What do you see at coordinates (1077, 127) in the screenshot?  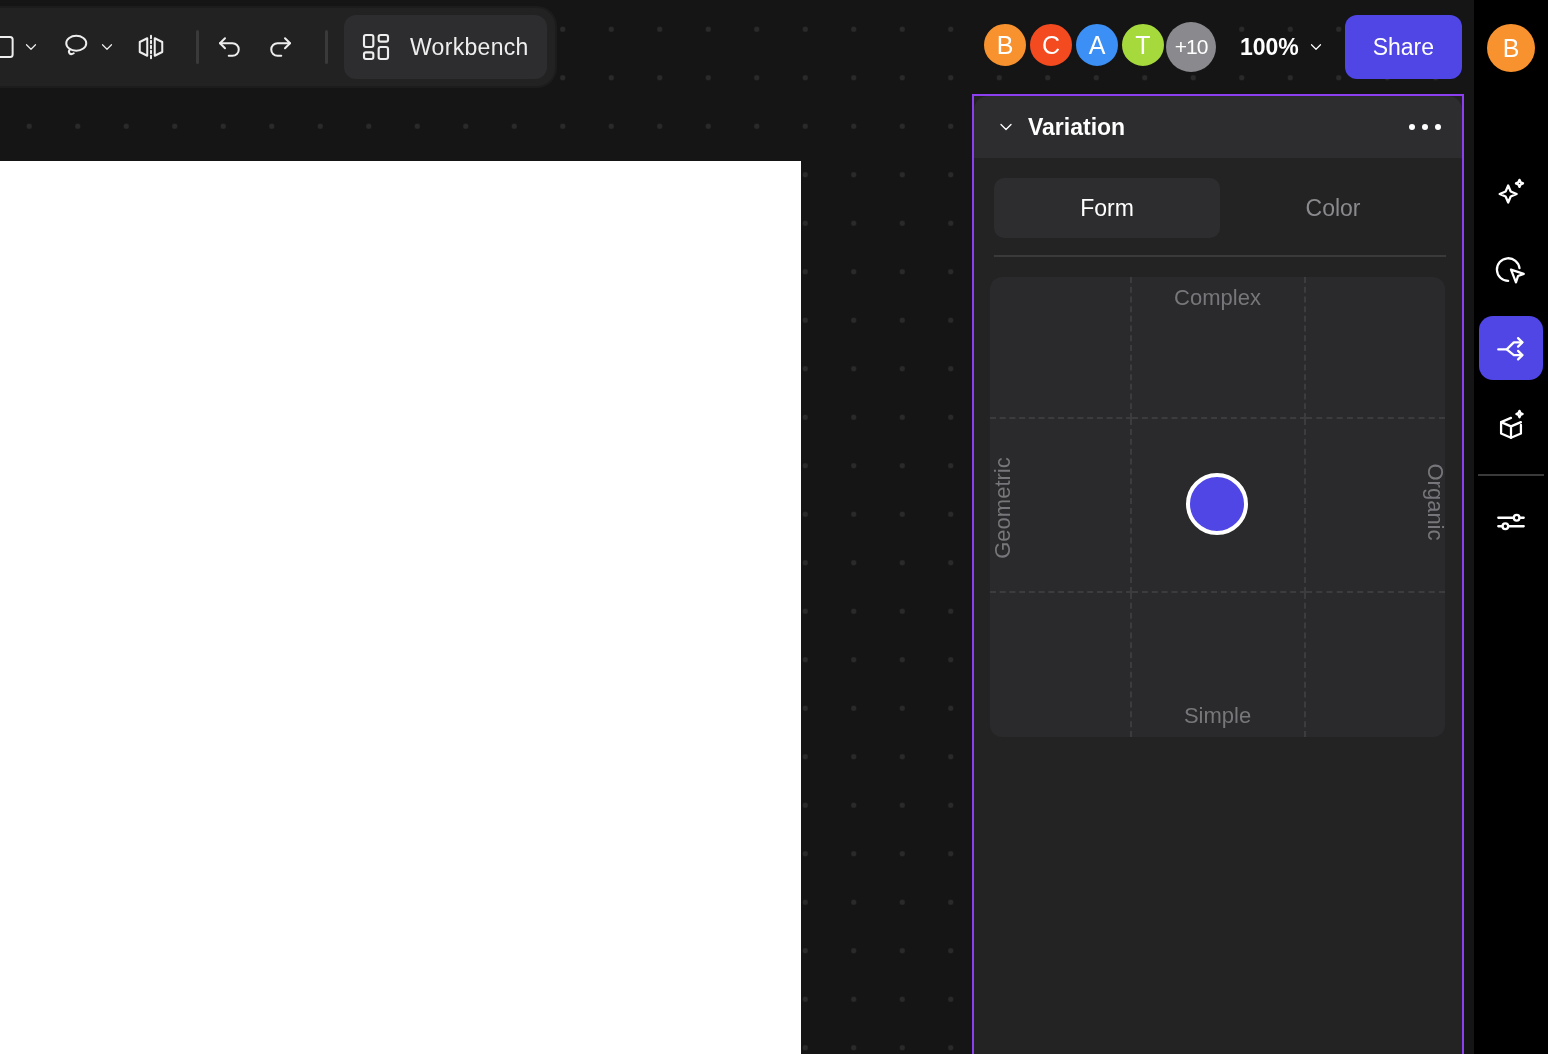 I see `panel-title: Variation` at bounding box center [1077, 127].